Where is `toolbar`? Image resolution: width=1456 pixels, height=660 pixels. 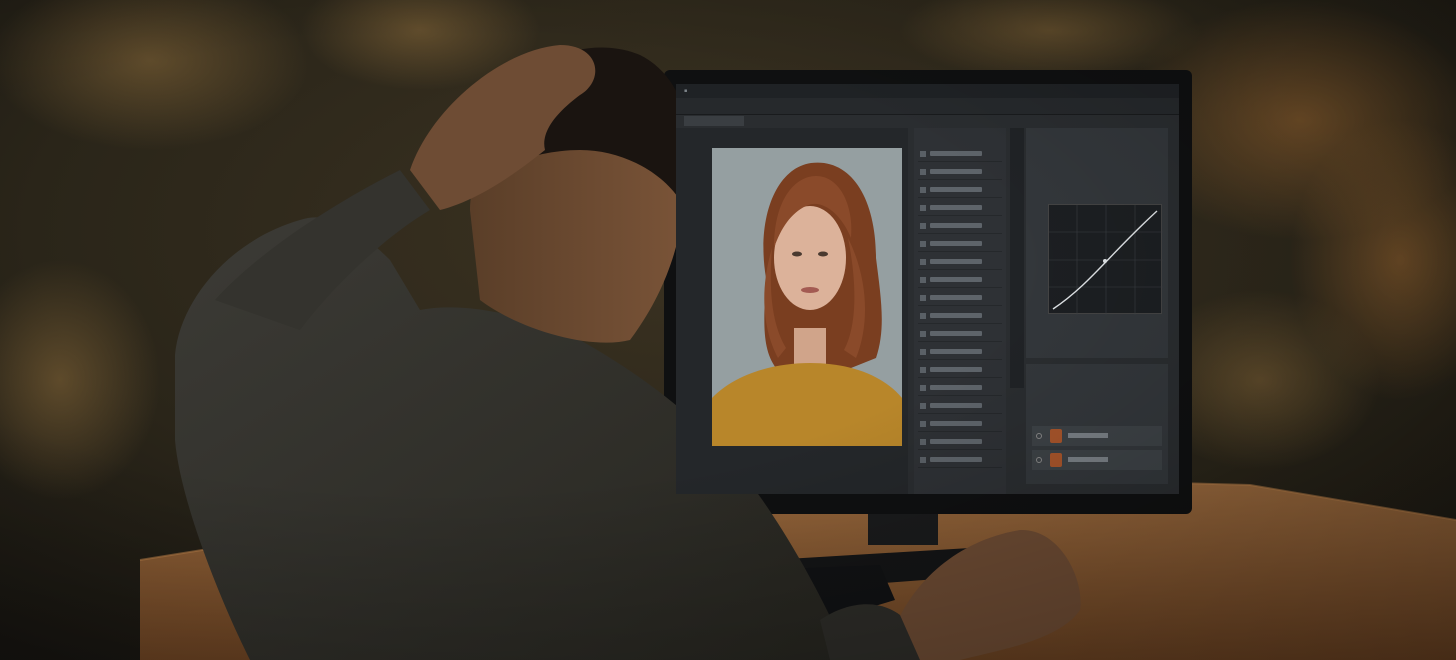 toolbar is located at coordinates (1017, 258).